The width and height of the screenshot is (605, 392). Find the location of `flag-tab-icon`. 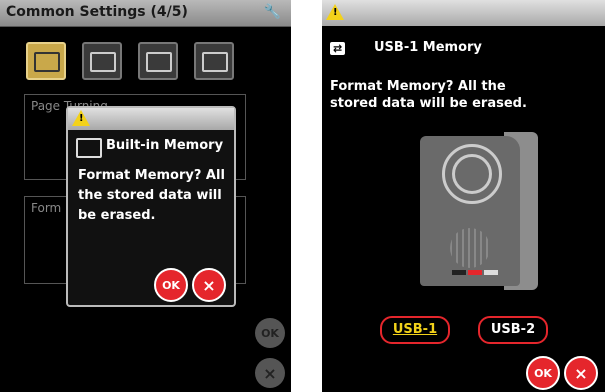

flag-tab-icon is located at coordinates (215, 62).